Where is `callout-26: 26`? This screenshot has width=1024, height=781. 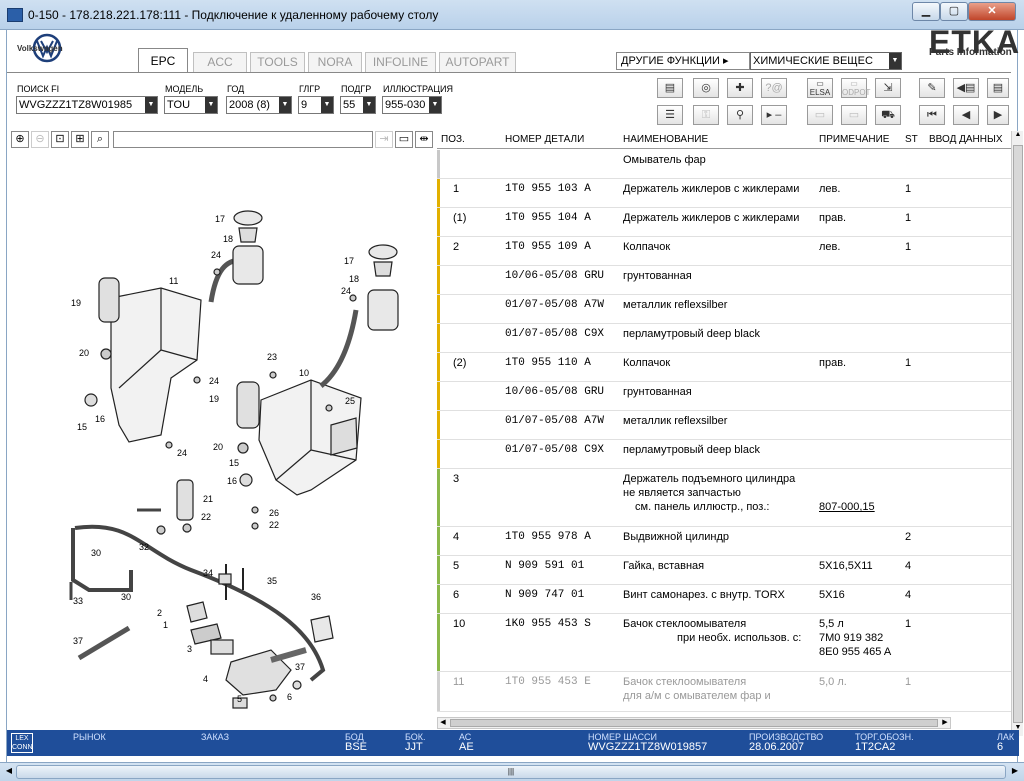
callout-26: 26 is located at coordinates (274, 513).